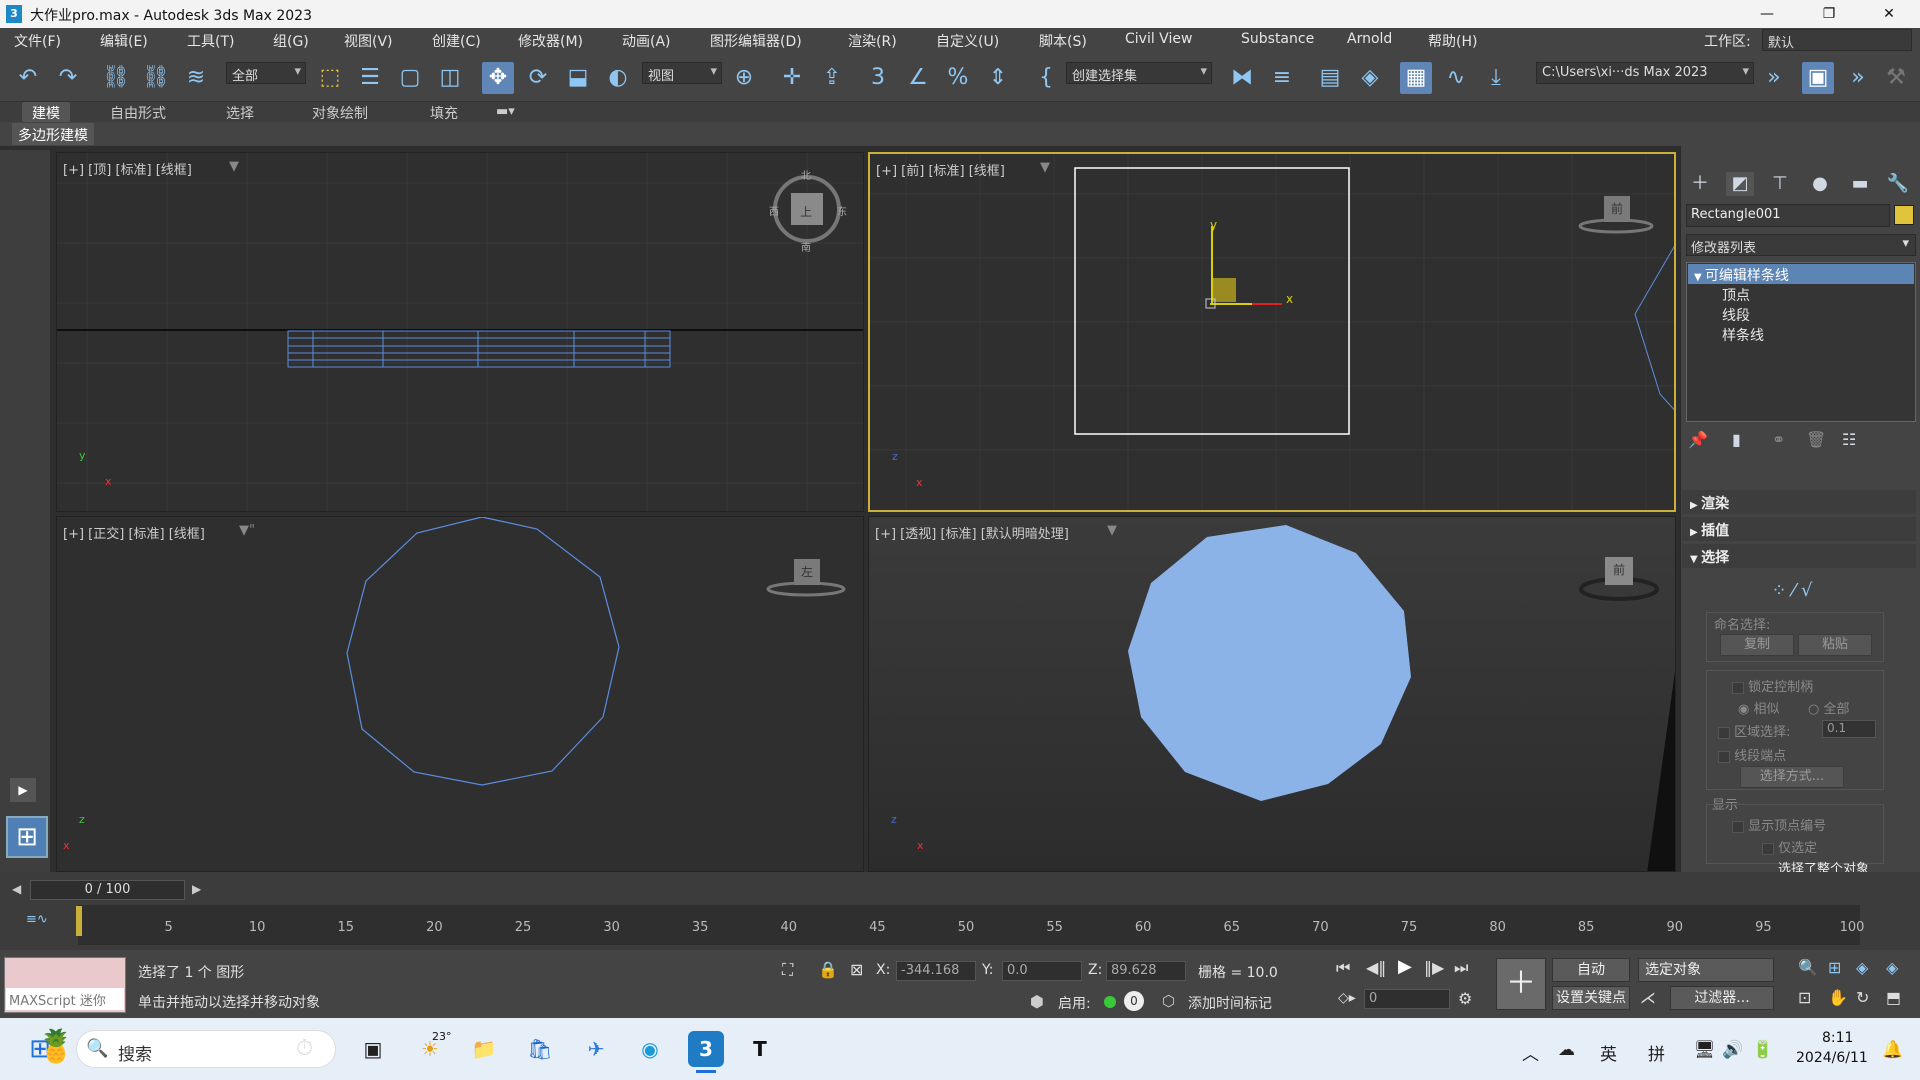  I want to click on zoom-extents-all-icon: ◈, so click(1892, 967).